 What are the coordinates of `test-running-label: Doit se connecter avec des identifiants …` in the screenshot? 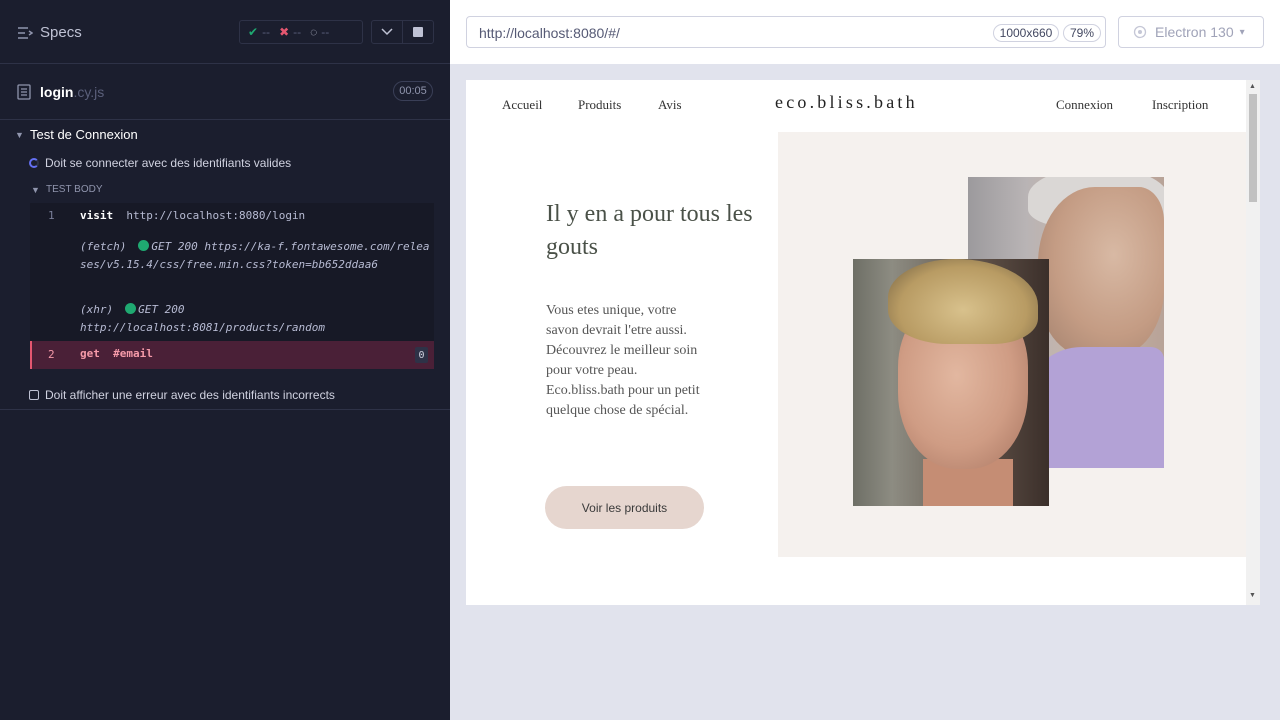 It's located at (168, 163).